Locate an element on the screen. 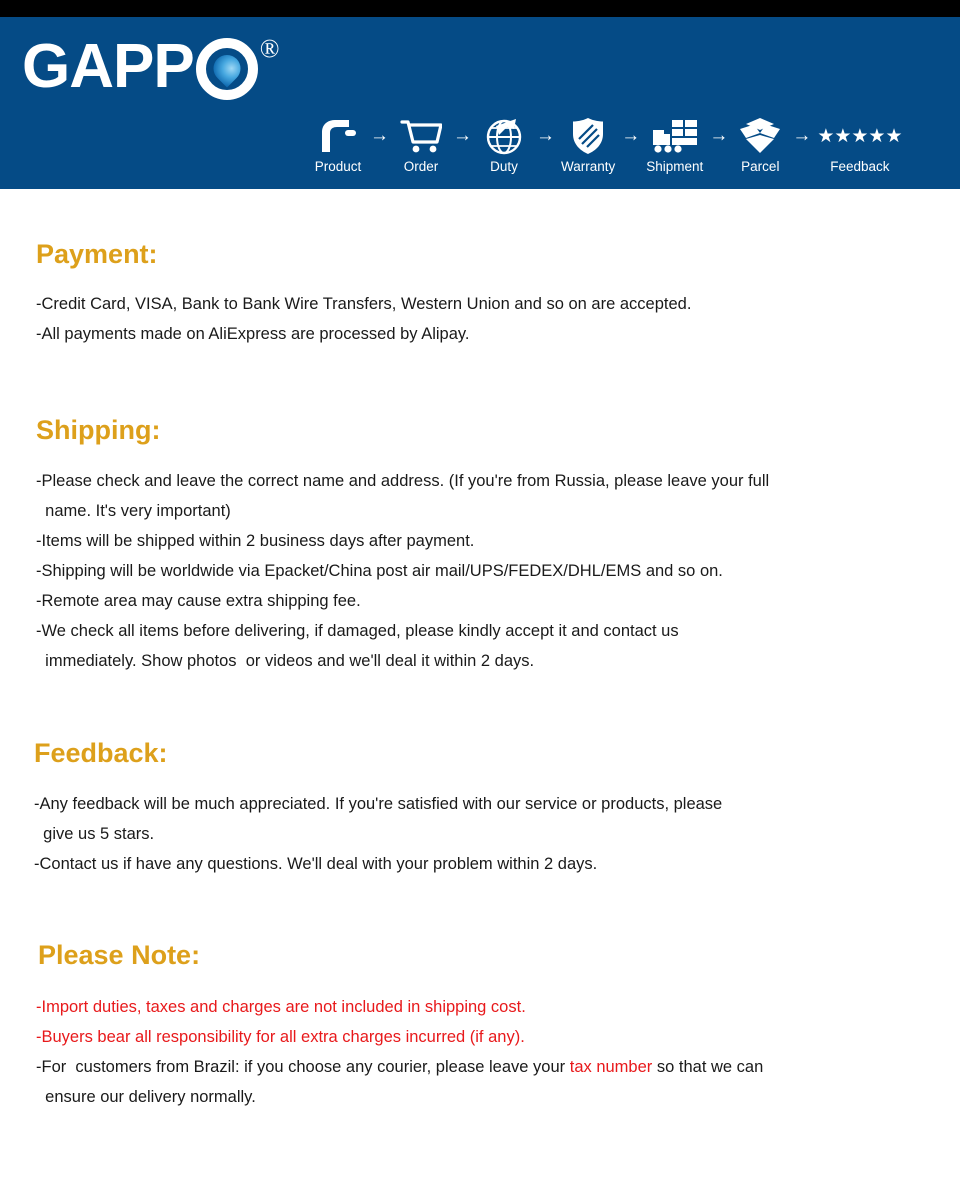 The width and height of the screenshot is (960, 1189). step-label: Duty is located at coordinates (504, 166).